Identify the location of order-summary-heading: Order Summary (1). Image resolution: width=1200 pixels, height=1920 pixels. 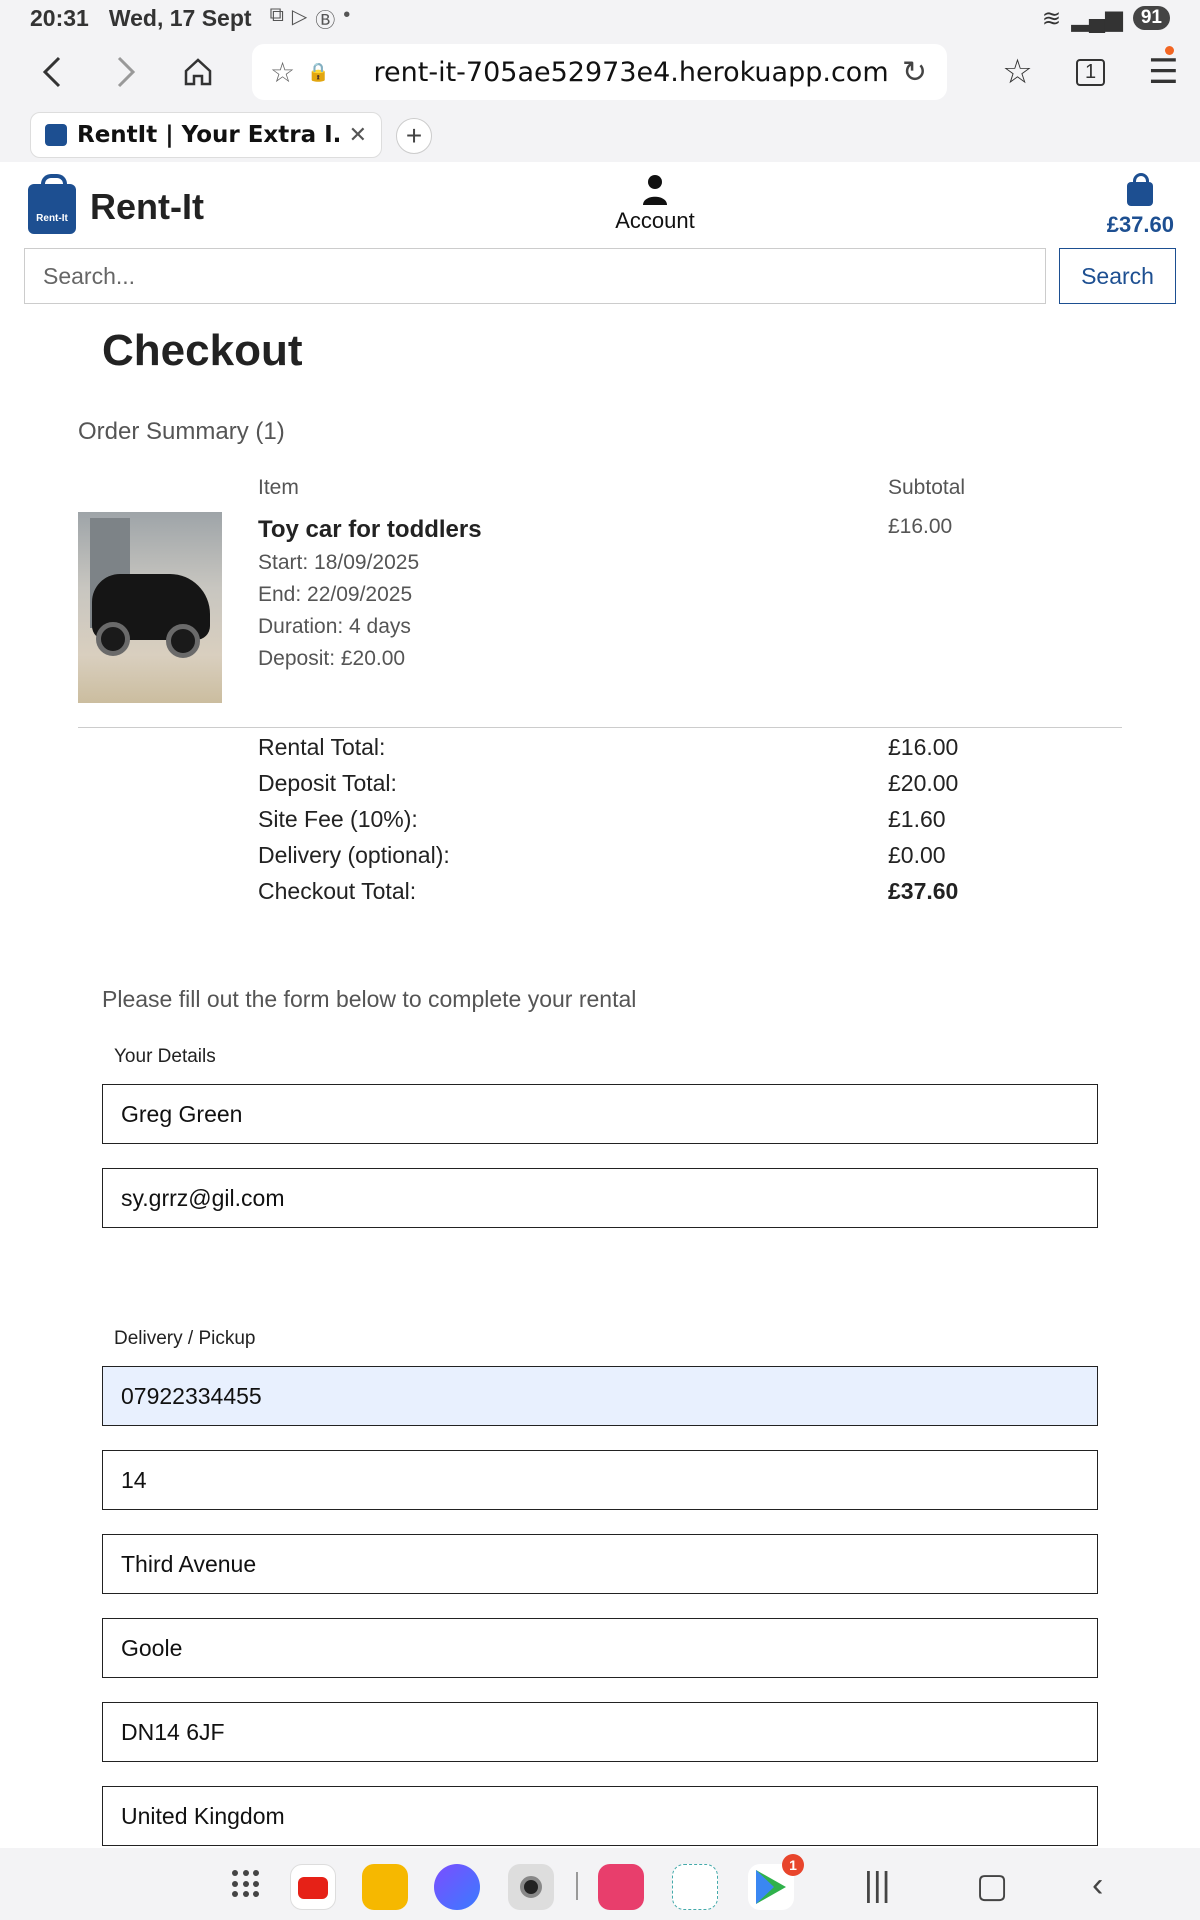
(181, 431).